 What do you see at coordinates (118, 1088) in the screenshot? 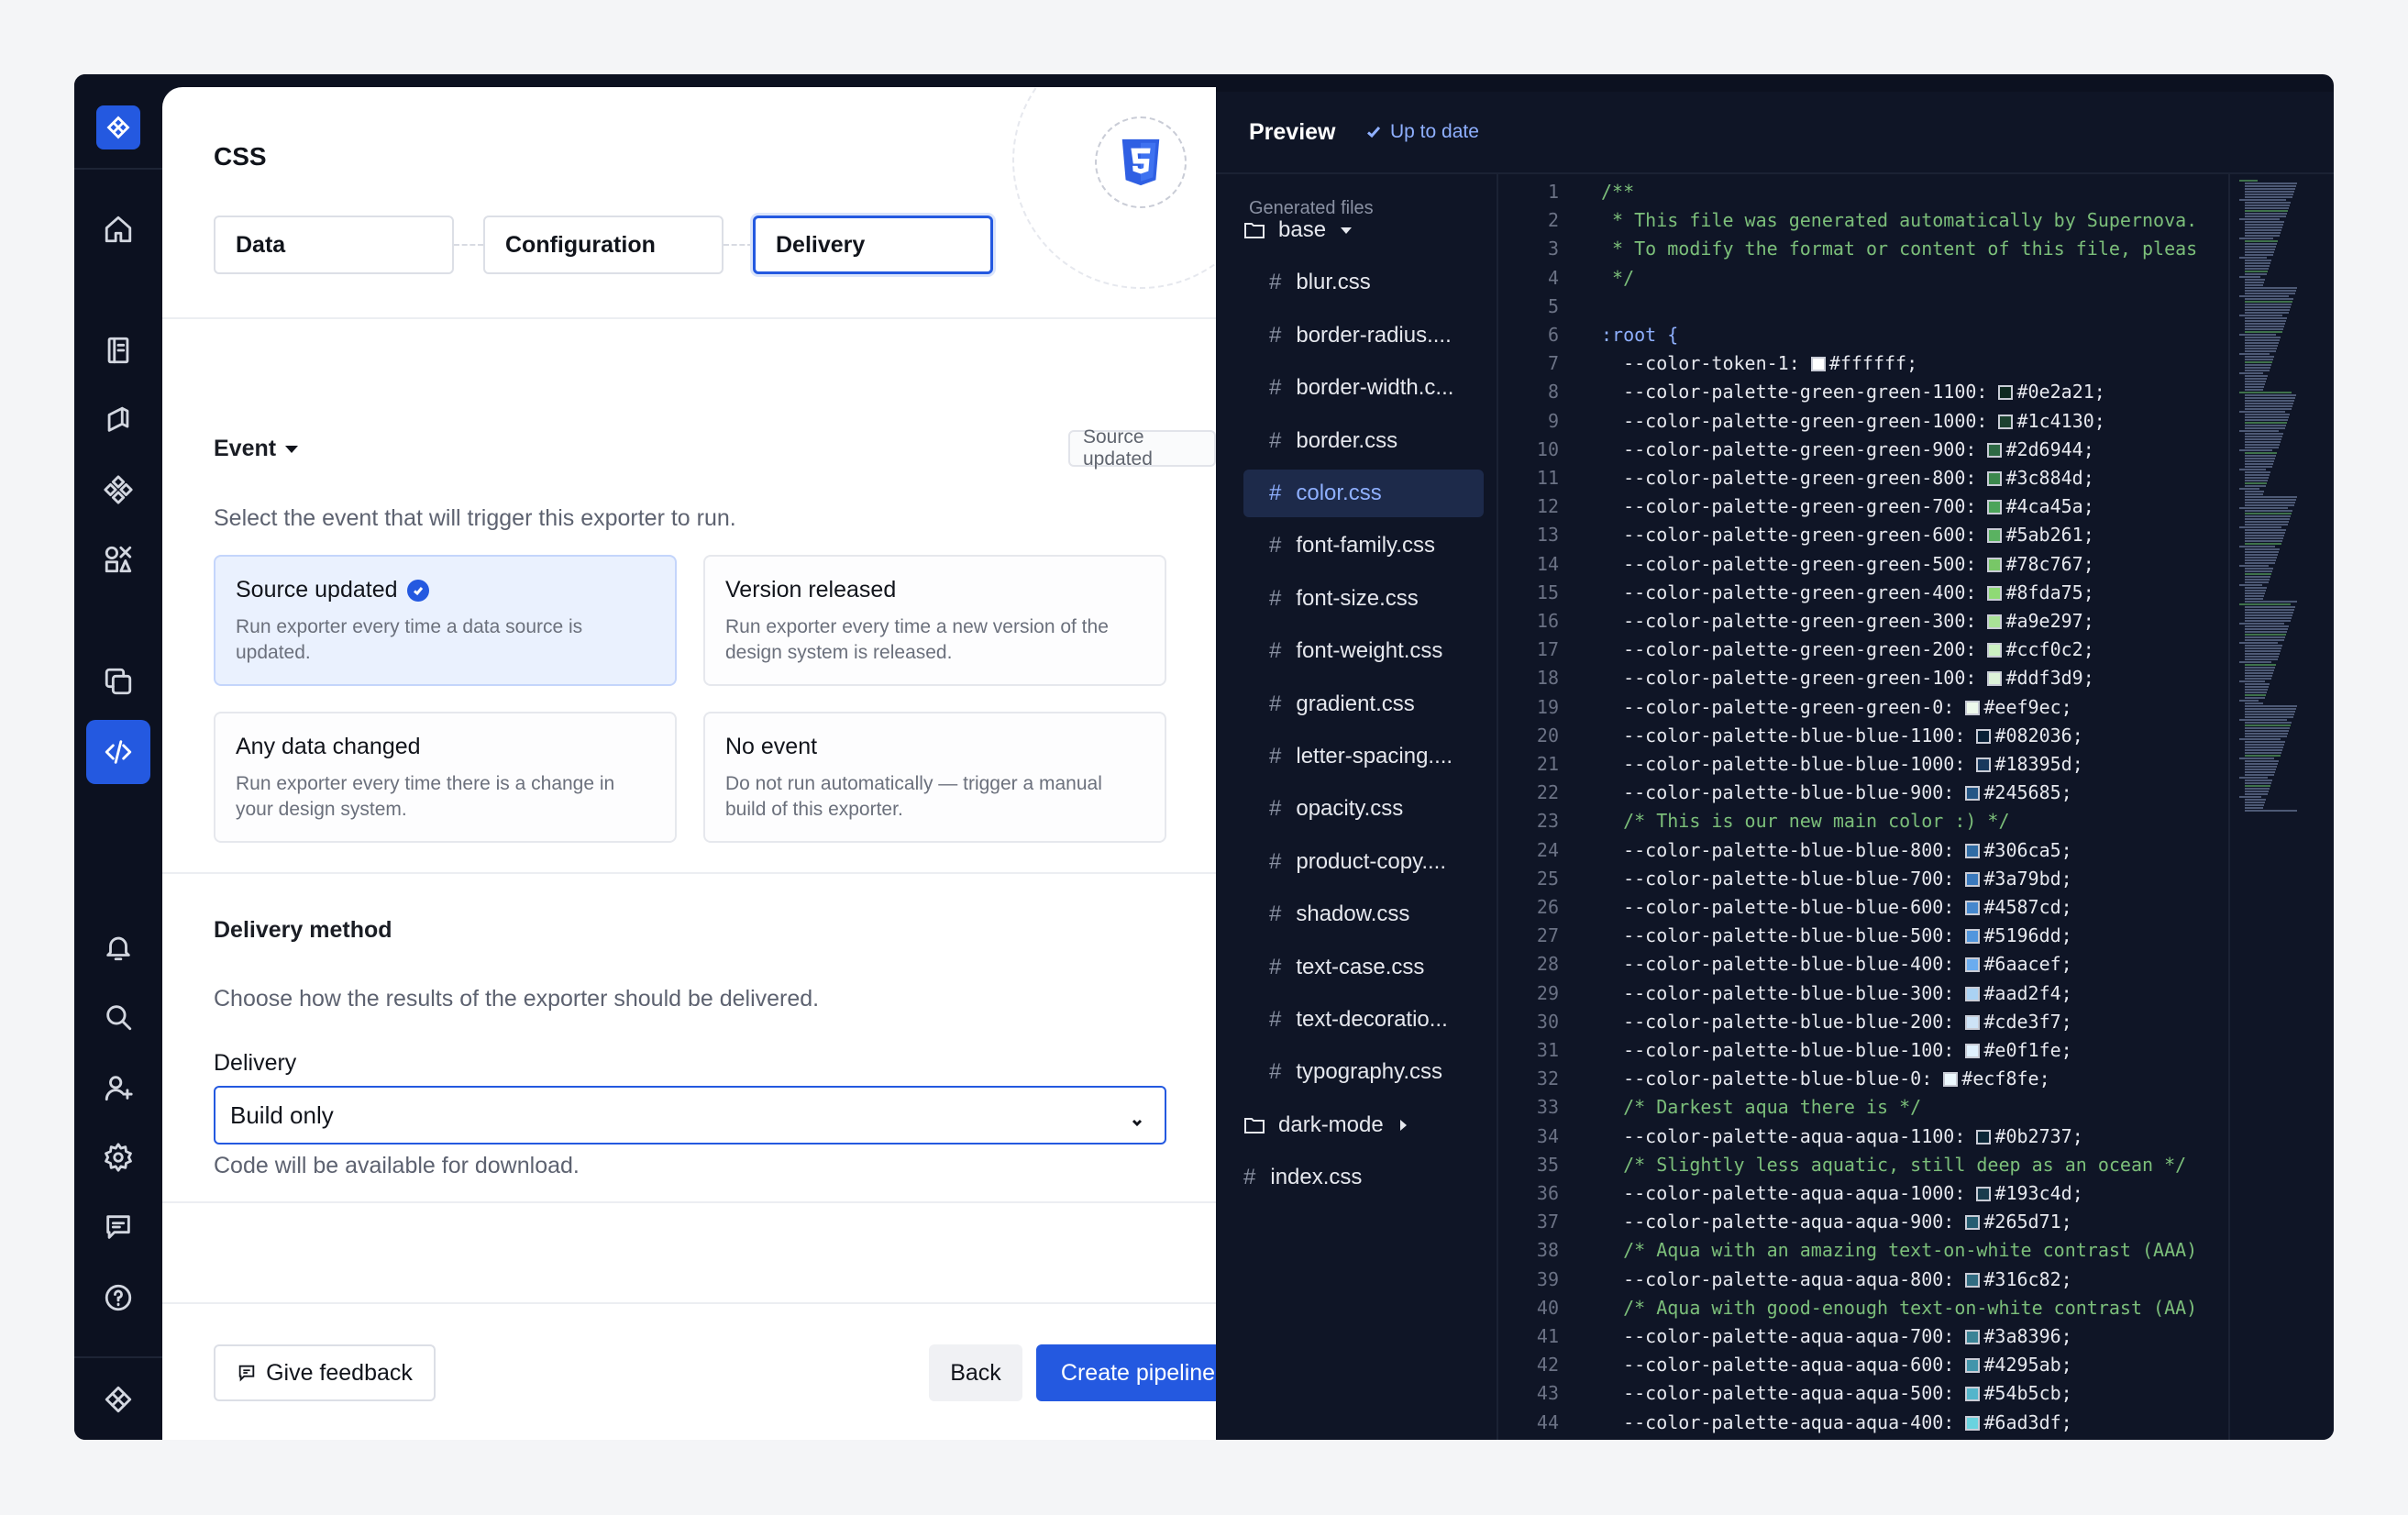
I see `add-user-icon` at bounding box center [118, 1088].